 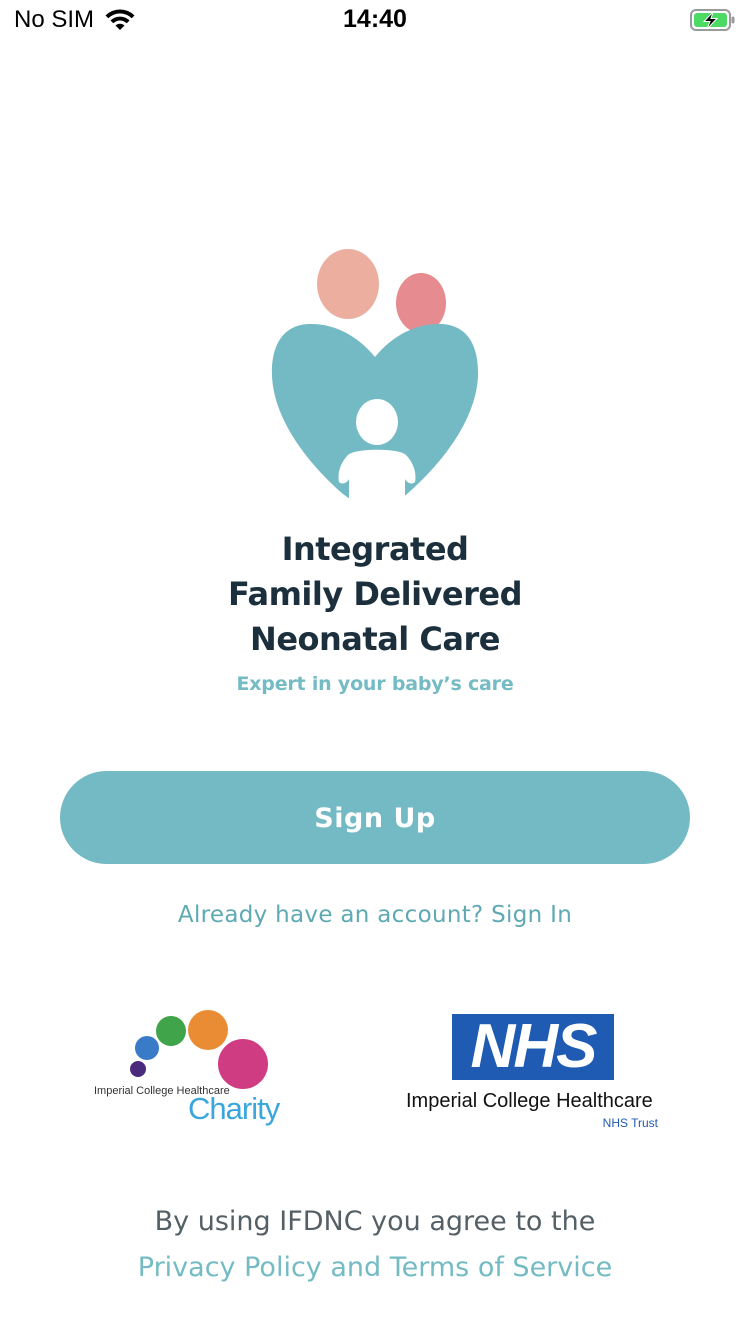 I want to click on charity-name: Charity, so click(x=234, y=1108).